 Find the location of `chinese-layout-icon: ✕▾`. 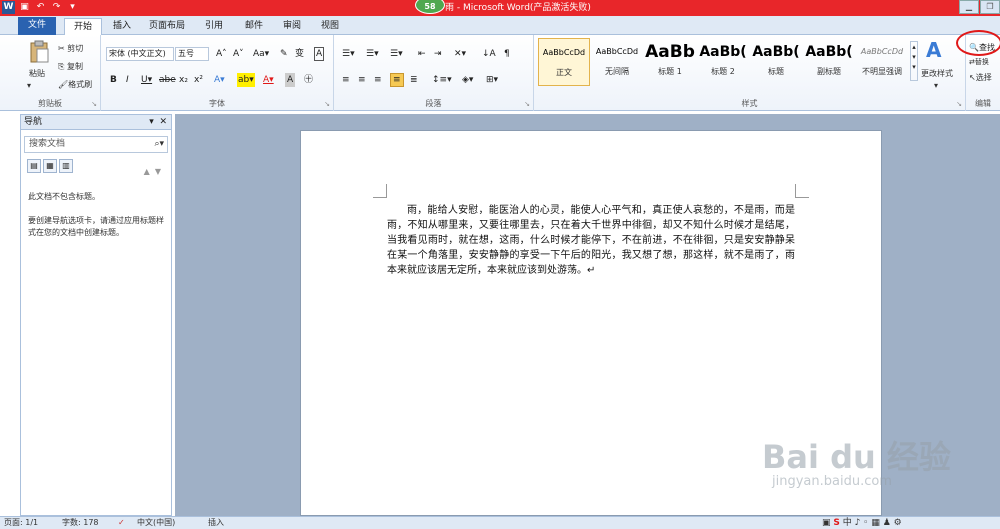

chinese-layout-icon: ✕▾ is located at coordinates (460, 54).